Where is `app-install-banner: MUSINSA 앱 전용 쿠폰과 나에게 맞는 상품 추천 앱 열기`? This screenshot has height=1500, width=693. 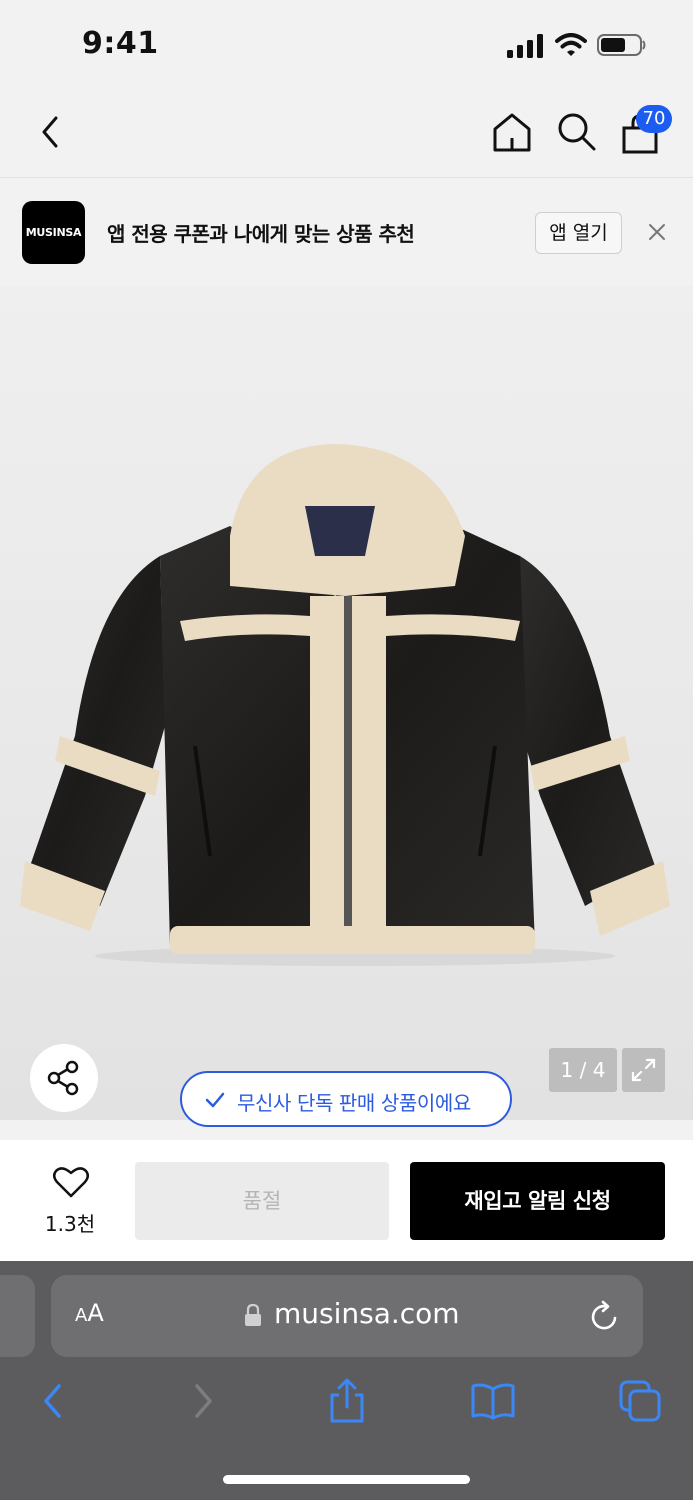 app-install-banner: MUSINSA 앱 전용 쿠폰과 나에게 맞는 상품 추천 앱 열기 is located at coordinates (346, 233).